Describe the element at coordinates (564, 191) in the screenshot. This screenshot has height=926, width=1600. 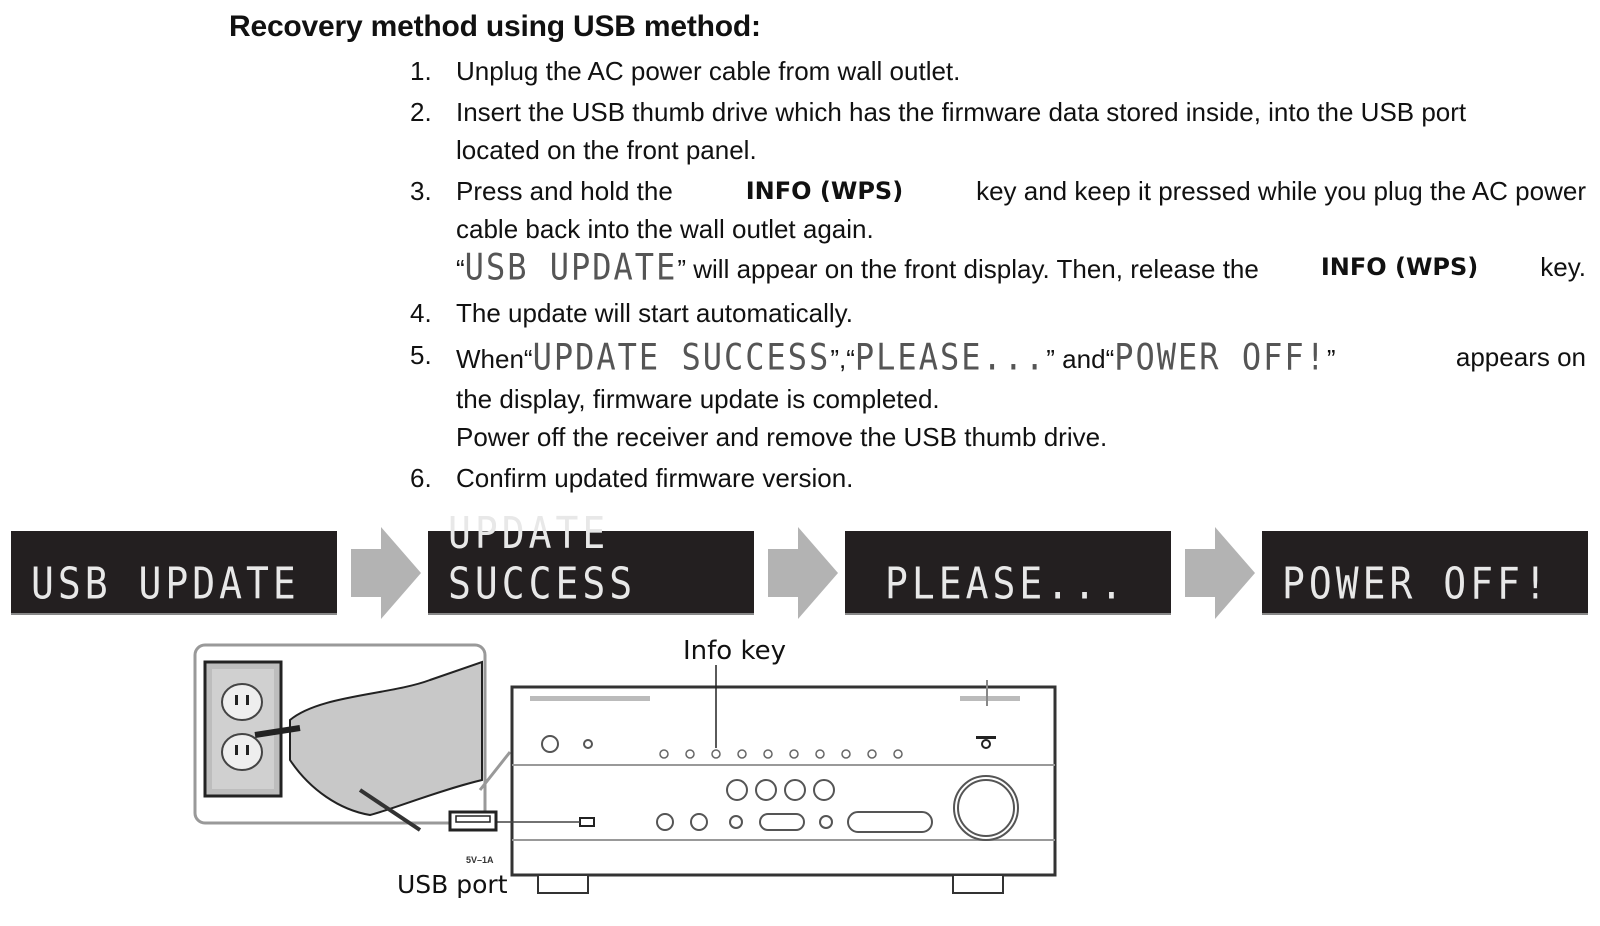
I see `step-text: Press and hold the` at that location.